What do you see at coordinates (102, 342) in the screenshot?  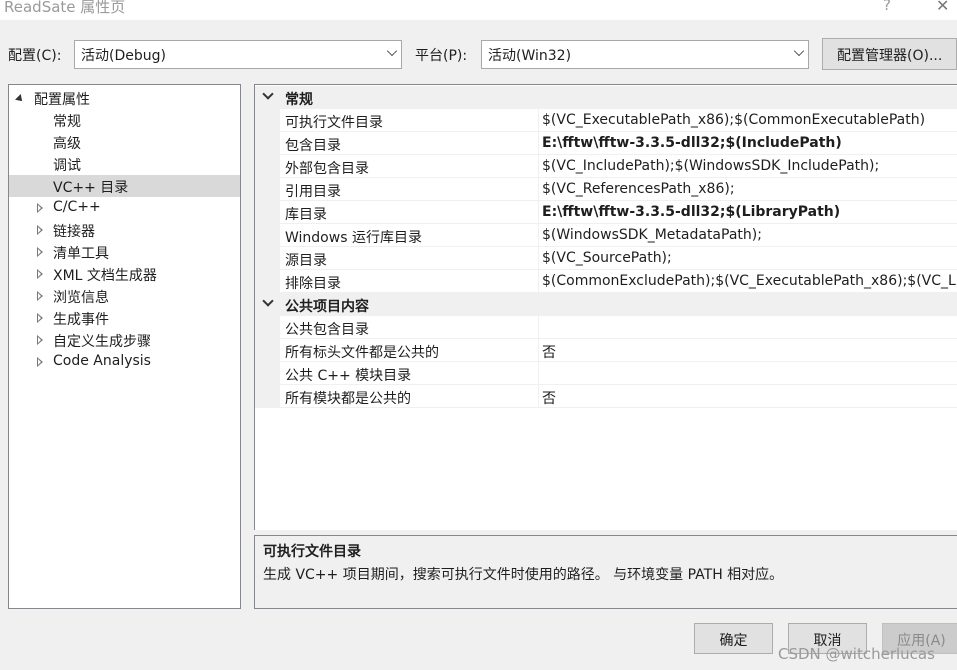 I see `tree-item-label: 自定义生成步骤` at bounding box center [102, 342].